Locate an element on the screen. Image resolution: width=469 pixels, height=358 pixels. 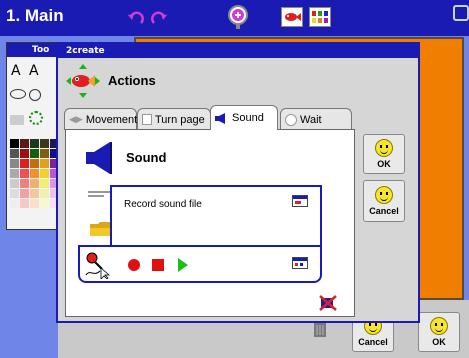
tab-movement: ◀▶ Movement is located at coordinates (100, 119).